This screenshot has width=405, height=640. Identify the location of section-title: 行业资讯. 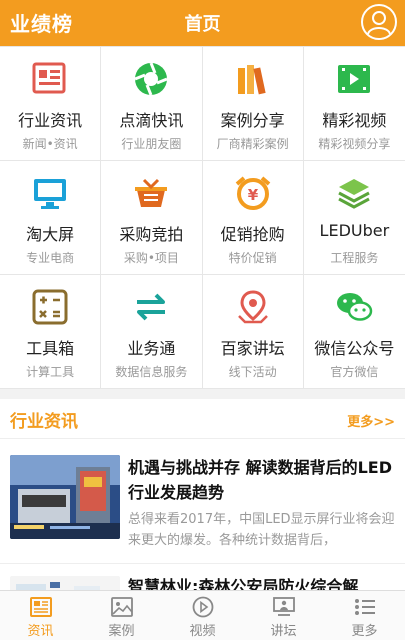
(44, 422).